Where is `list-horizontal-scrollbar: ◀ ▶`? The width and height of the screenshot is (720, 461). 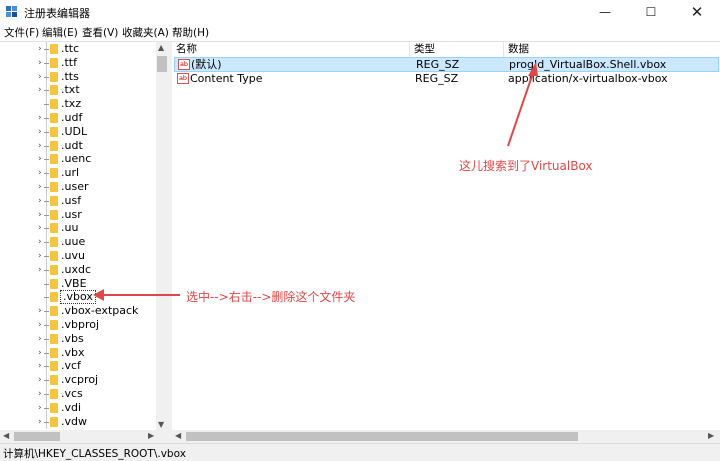
list-horizontal-scrollbar: ◀ ▶ is located at coordinates (446, 436).